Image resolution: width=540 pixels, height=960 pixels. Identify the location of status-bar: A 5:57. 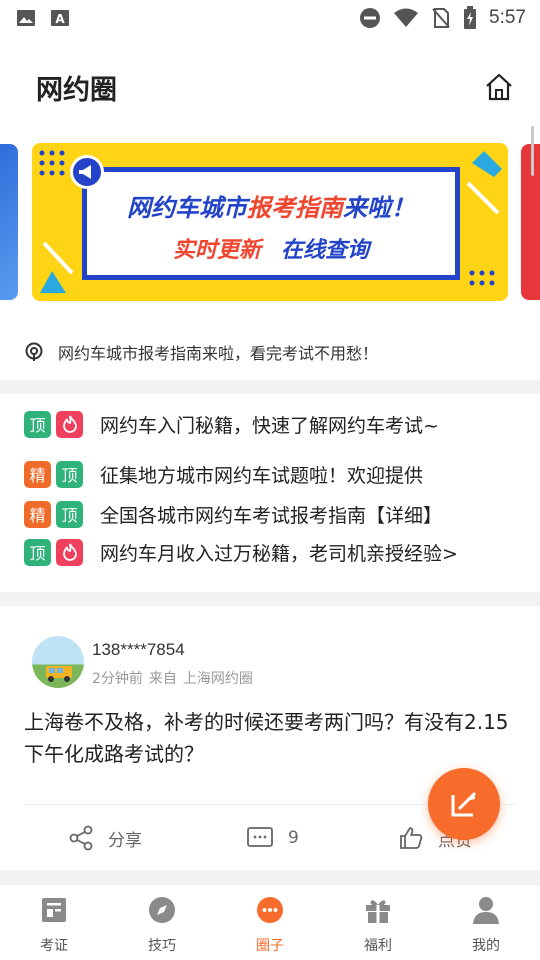
(270, 18).